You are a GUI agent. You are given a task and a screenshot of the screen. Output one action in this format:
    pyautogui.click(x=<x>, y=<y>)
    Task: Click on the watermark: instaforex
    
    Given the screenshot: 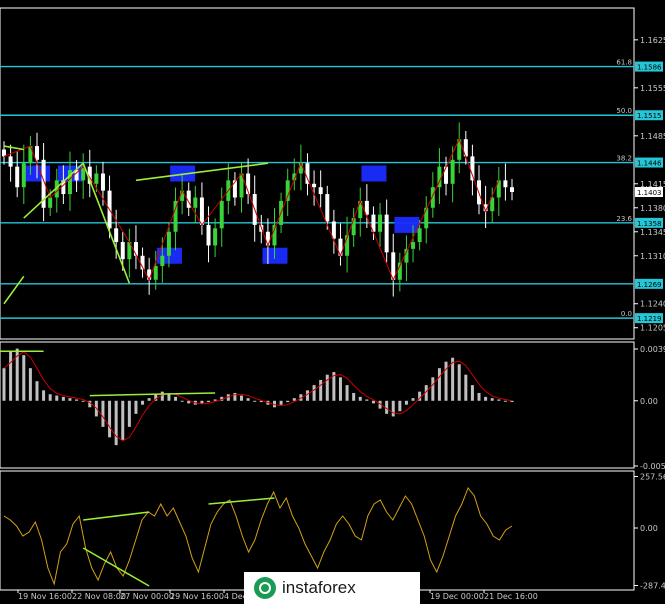 What is the action you would take?
    pyautogui.click(x=332, y=588)
    